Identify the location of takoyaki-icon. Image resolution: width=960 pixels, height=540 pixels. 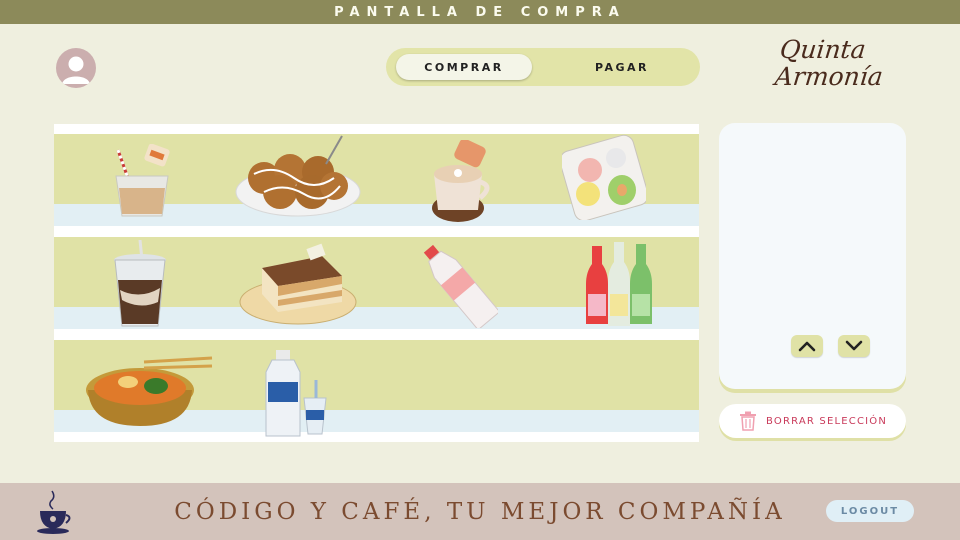
(299, 179).